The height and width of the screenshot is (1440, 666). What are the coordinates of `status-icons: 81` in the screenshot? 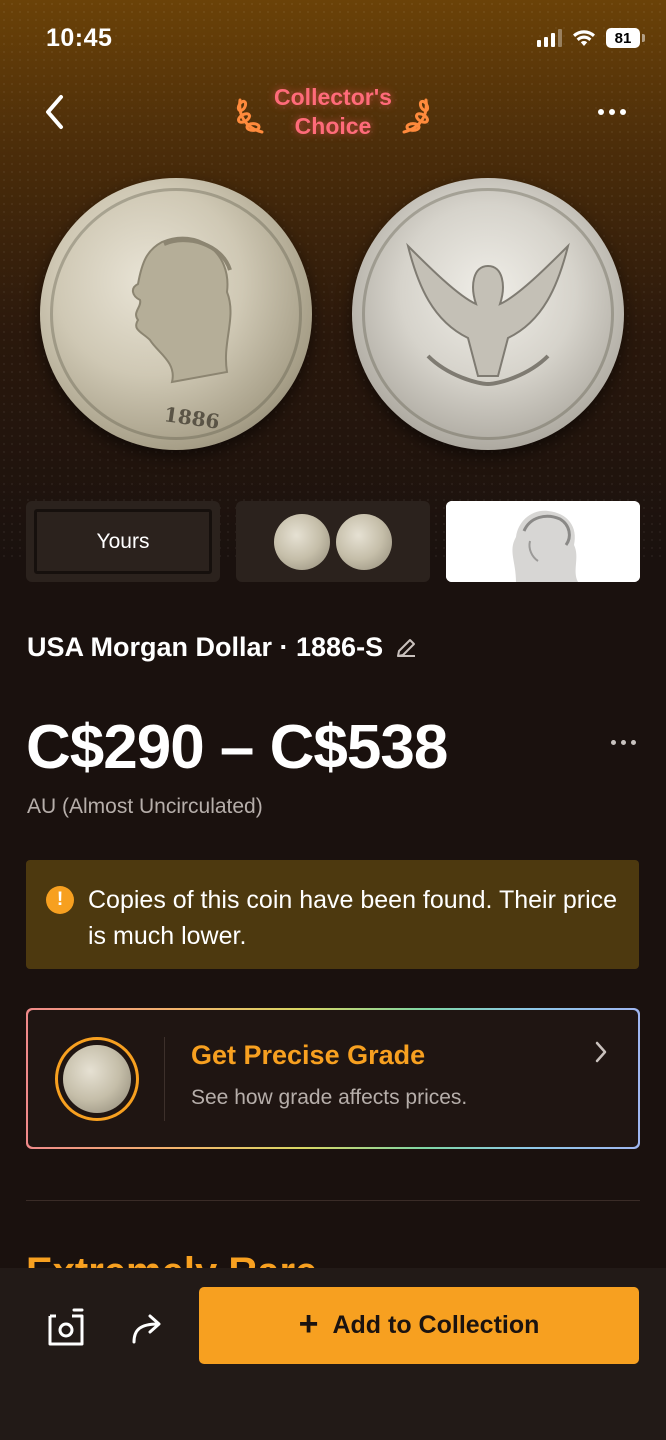 It's located at (591, 38).